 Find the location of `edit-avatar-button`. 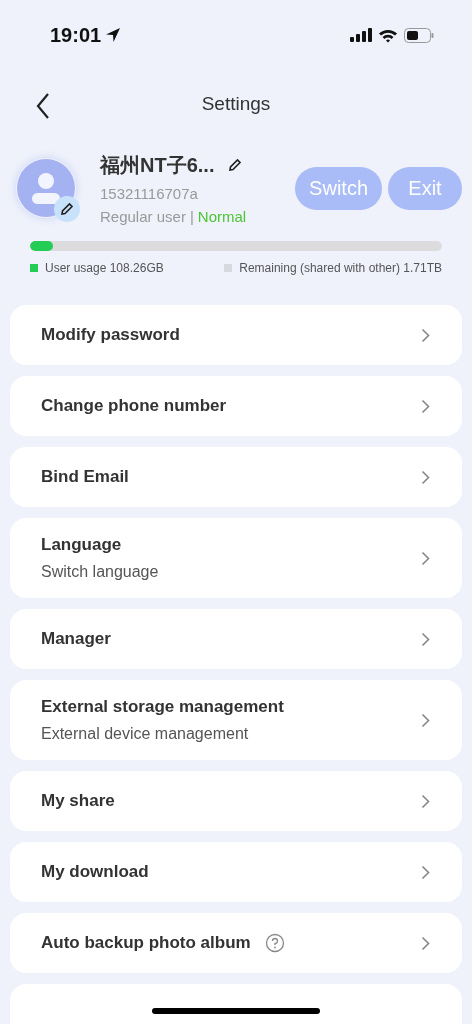

edit-avatar-button is located at coordinates (67, 209).